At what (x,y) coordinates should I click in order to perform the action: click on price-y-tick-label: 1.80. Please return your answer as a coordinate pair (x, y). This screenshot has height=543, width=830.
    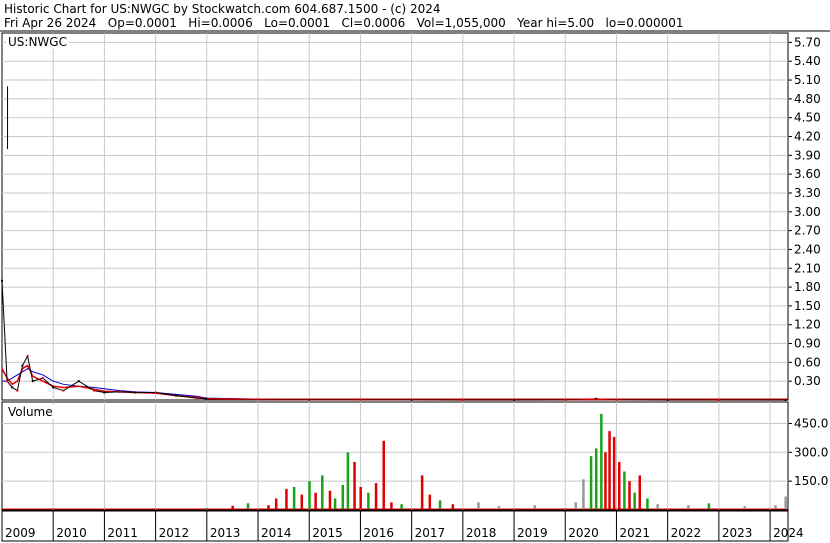
    Looking at the image, I should click on (807, 287).